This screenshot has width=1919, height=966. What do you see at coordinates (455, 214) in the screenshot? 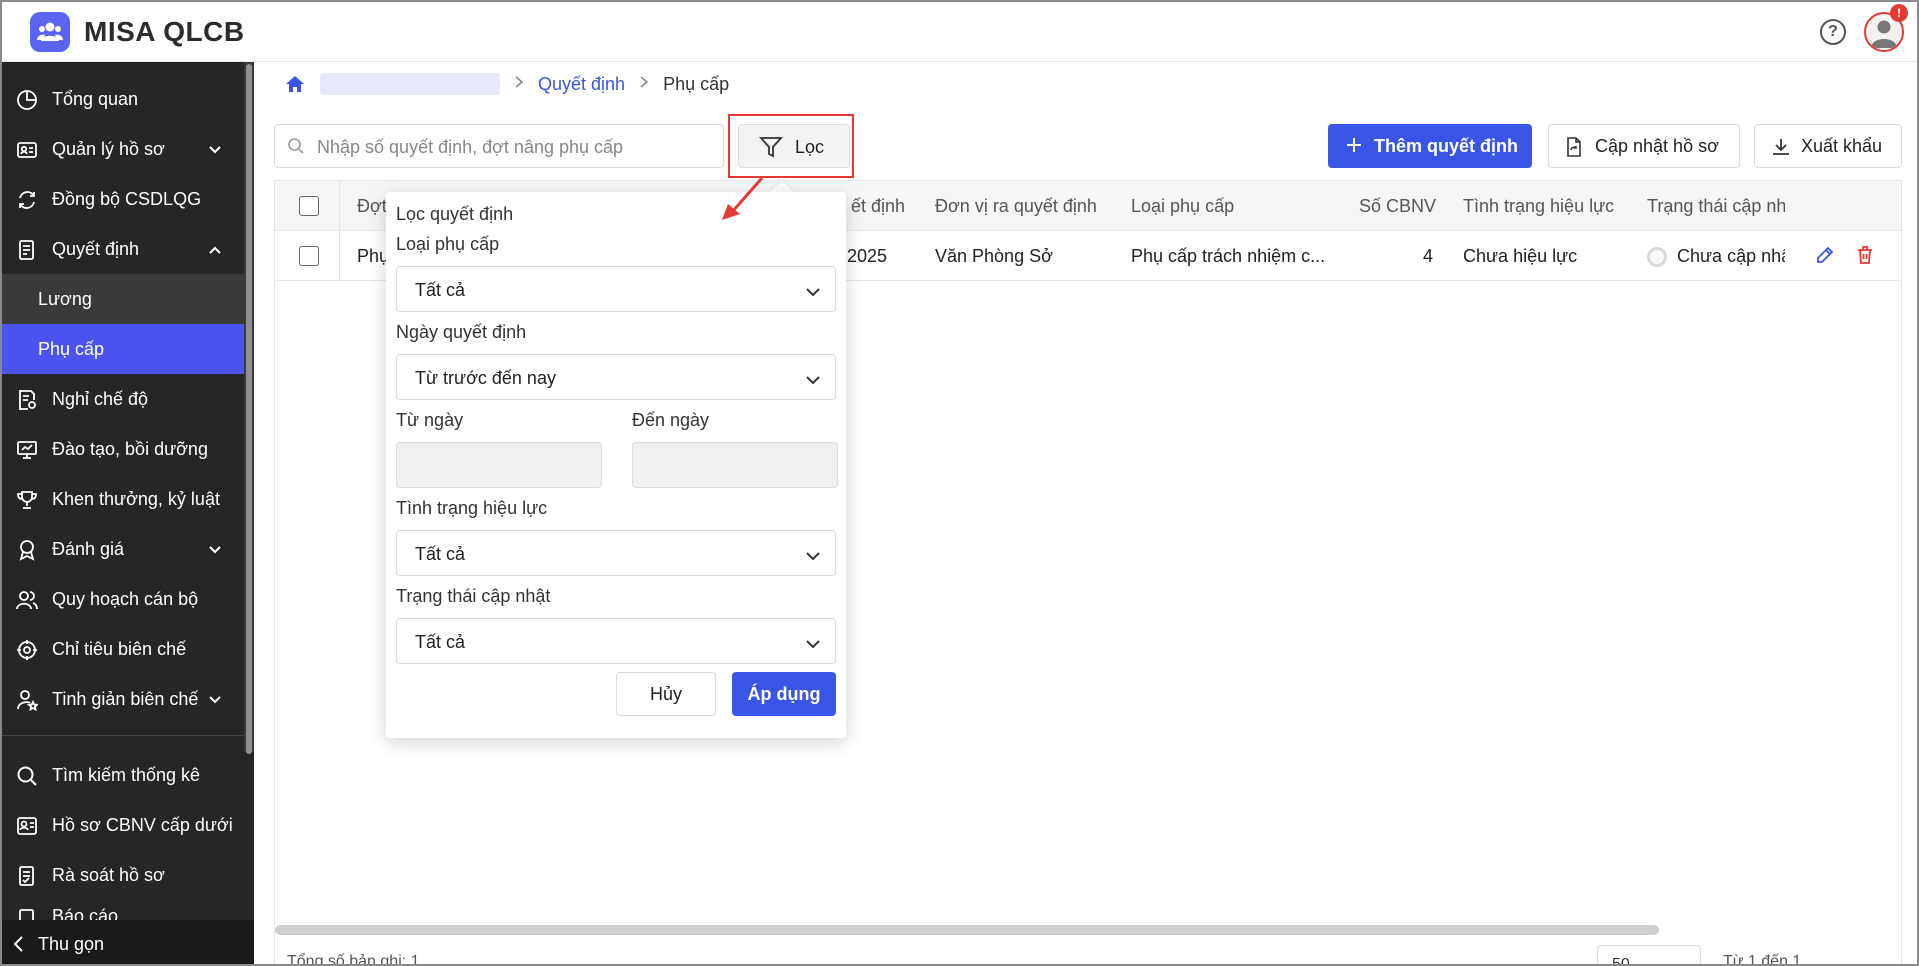
I see `popover-title: Lọc quyết định` at bounding box center [455, 214].